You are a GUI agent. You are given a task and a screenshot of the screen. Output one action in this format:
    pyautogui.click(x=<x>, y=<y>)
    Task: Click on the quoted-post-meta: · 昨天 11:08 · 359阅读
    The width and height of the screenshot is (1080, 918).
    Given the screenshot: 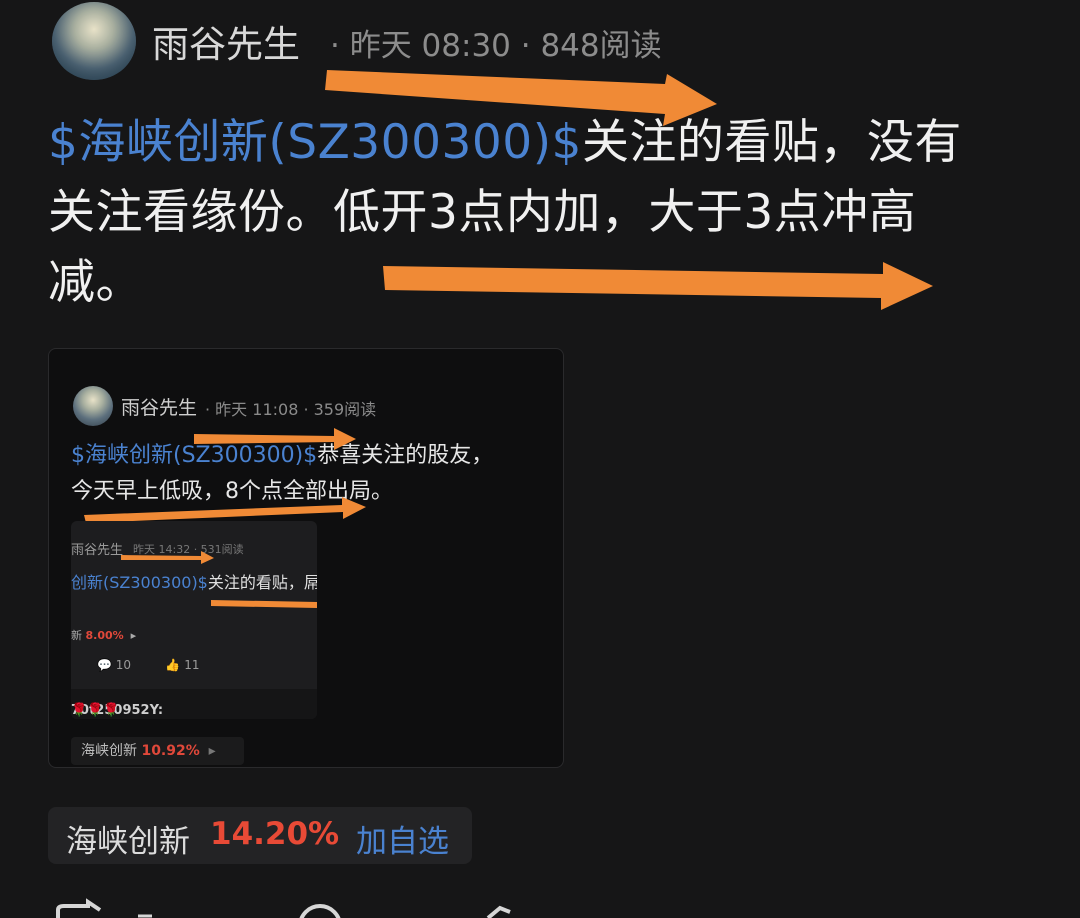 What is the action you would take?
    pyautogui.click(x=291, y=409)
    